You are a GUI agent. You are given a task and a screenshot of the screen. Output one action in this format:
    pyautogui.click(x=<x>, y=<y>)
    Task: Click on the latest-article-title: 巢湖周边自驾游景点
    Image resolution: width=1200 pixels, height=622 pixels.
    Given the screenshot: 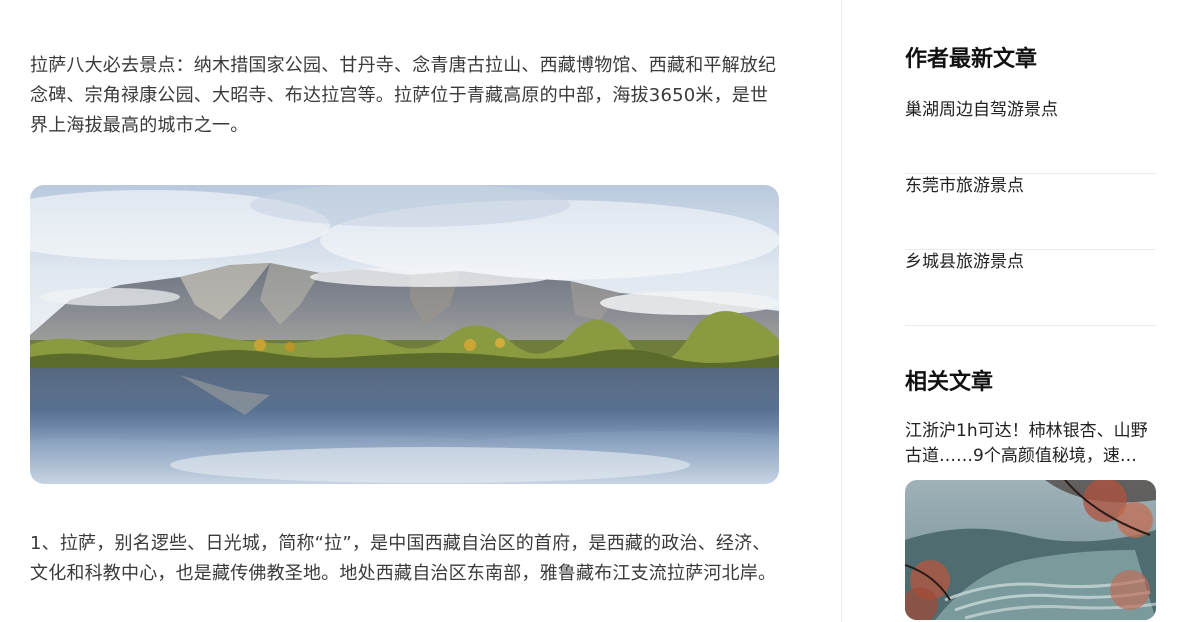 What is the action you would take?
    pyautogui.click(x=981, y=110)
    